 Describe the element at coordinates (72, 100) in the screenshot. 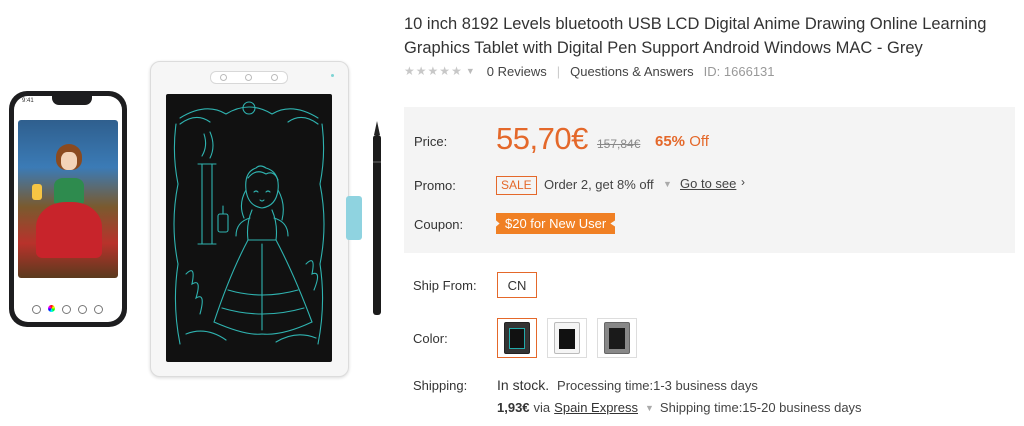

I see `phone-notch` at that location.